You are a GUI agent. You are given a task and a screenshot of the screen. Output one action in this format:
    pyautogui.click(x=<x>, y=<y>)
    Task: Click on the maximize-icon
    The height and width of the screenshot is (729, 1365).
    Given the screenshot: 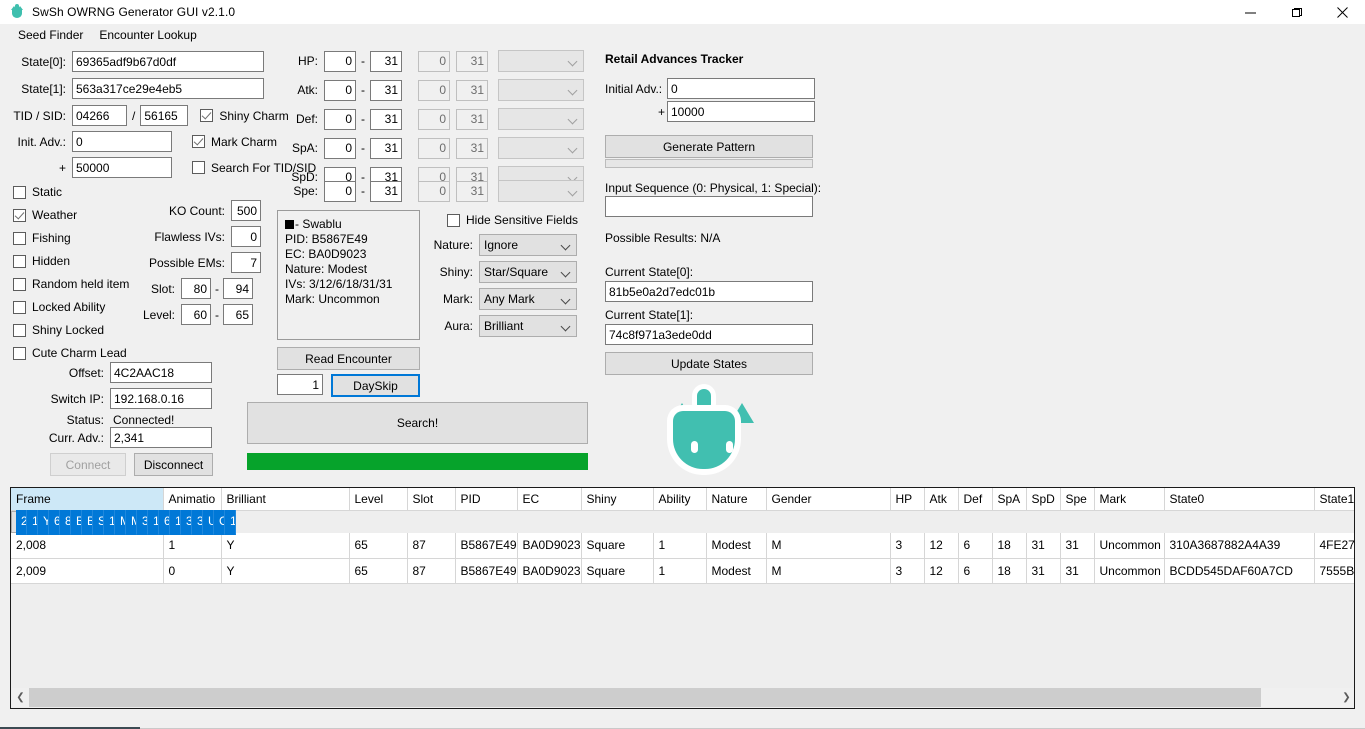 What is the action you would take?
    pyautogui.click(x=1296, y=12)
    